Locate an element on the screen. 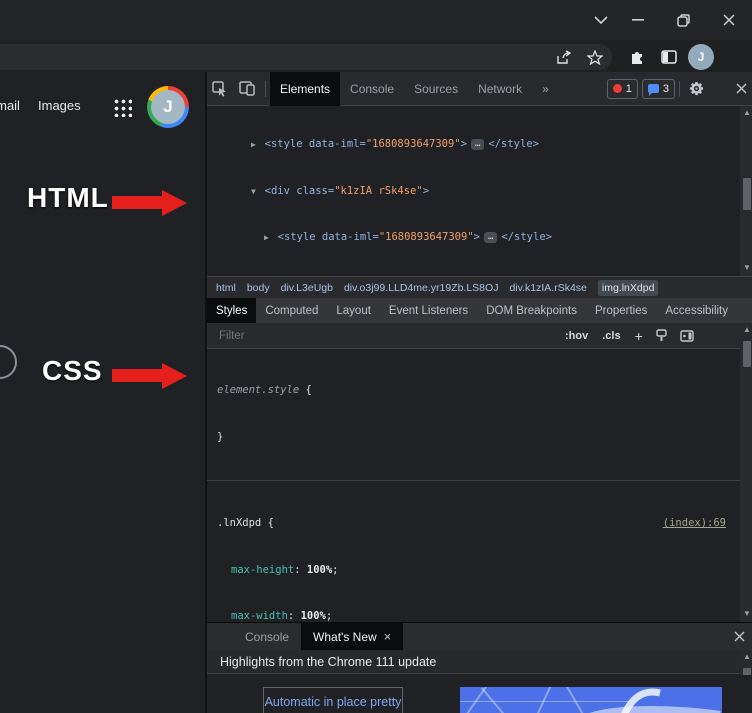  inspect-element-icon is located at coordinates (220, 88).